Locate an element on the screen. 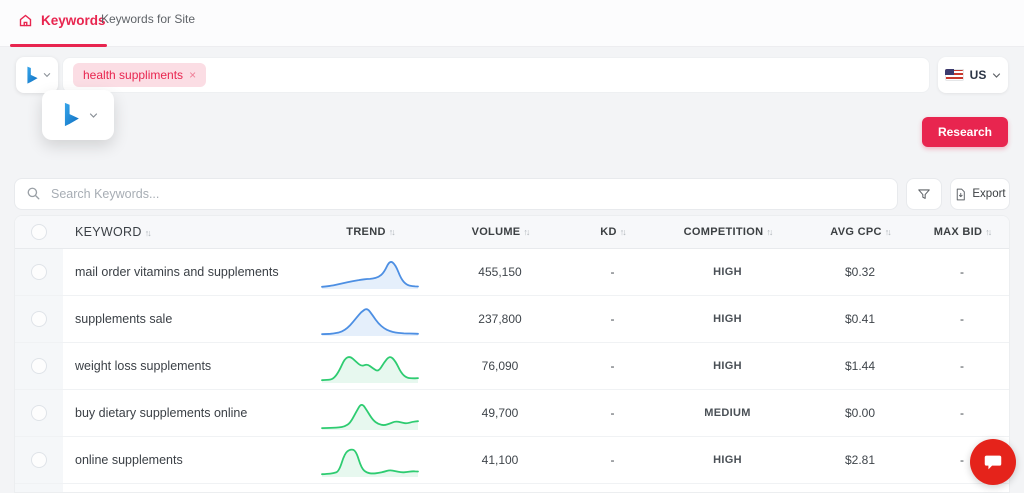  home-icon is located at coordinates (25, 20).